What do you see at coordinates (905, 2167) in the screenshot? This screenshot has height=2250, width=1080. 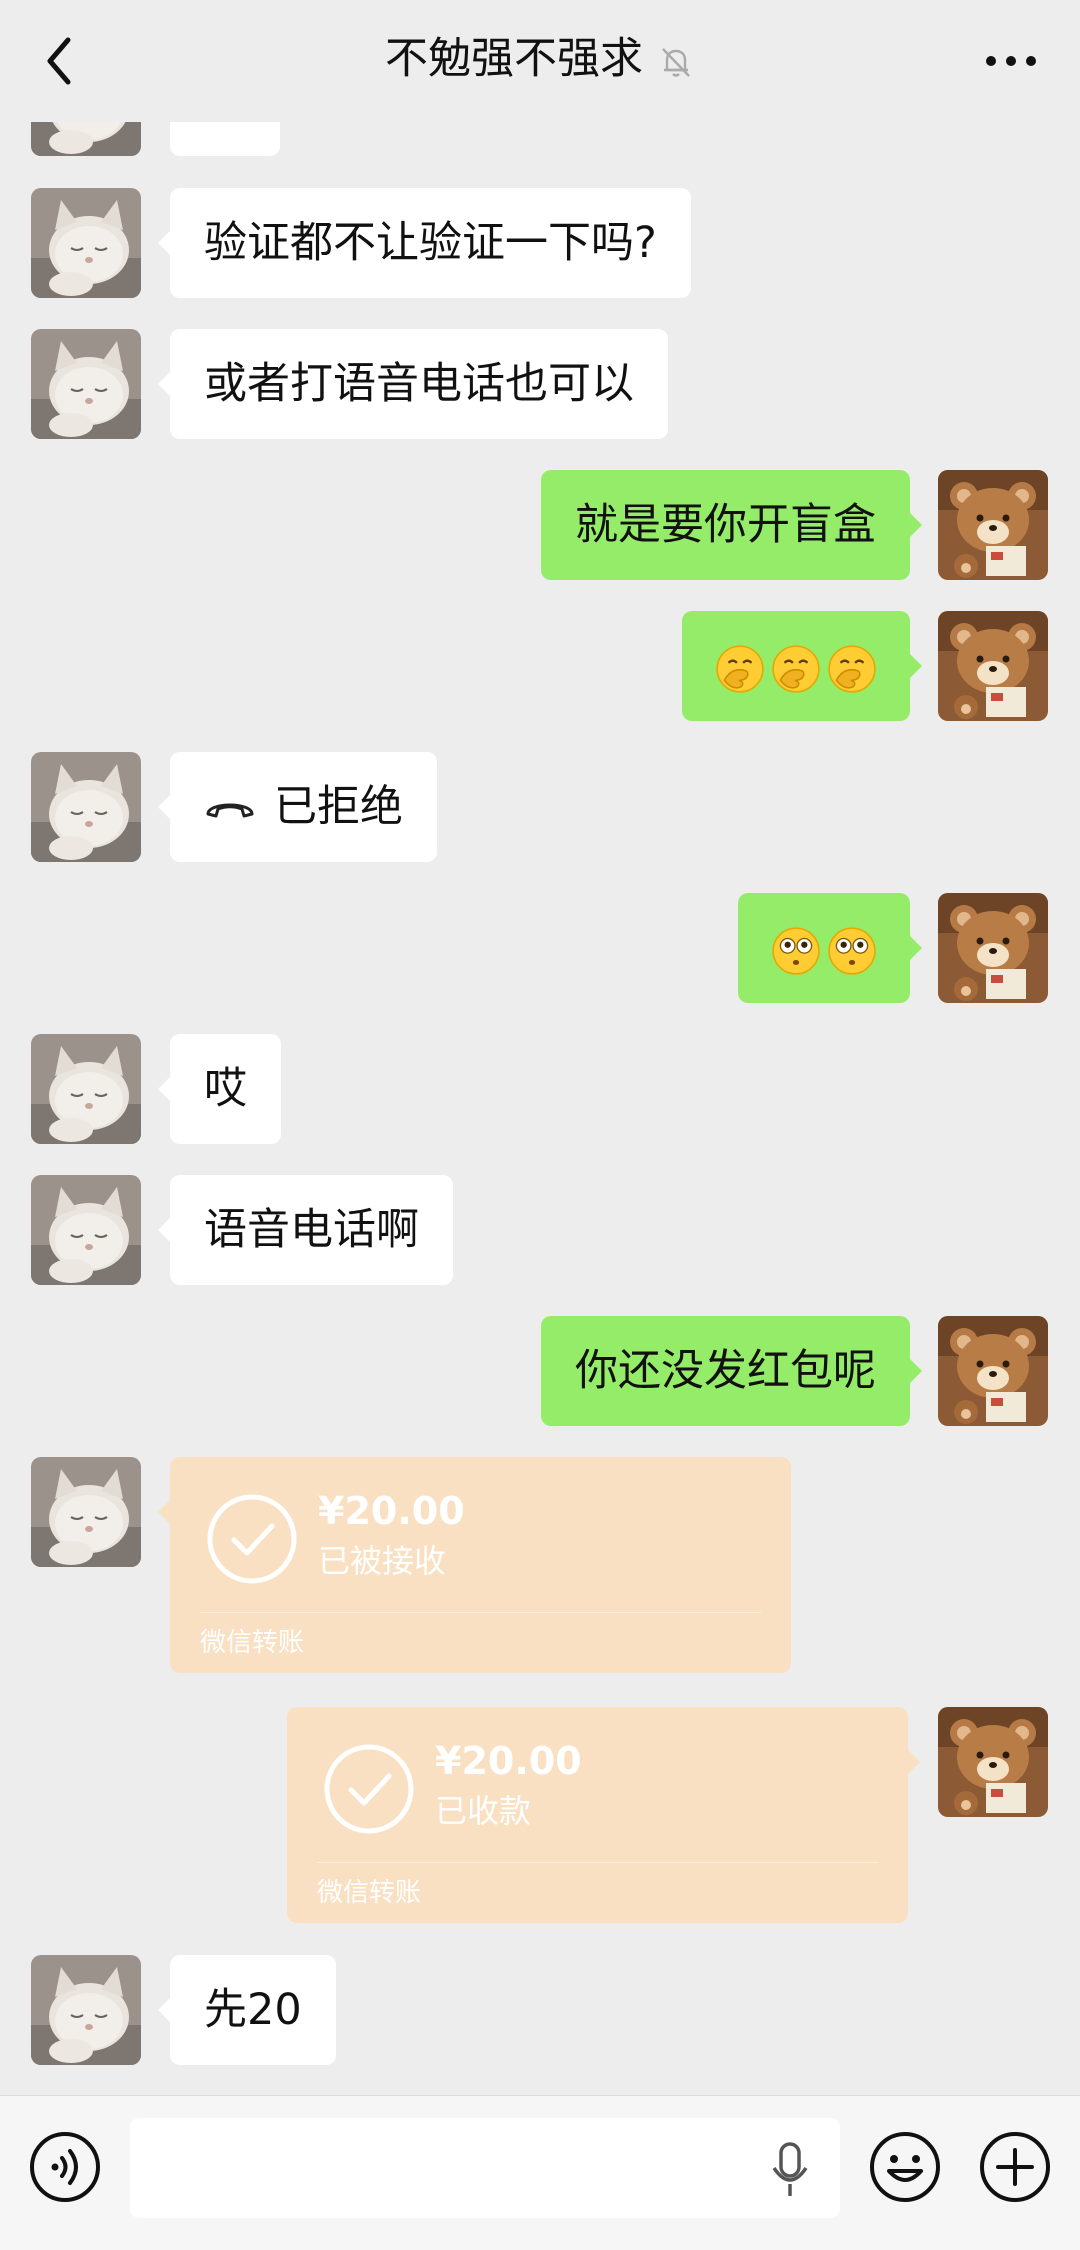 I see `smiley-icon` at bounding box center [905, 2167].